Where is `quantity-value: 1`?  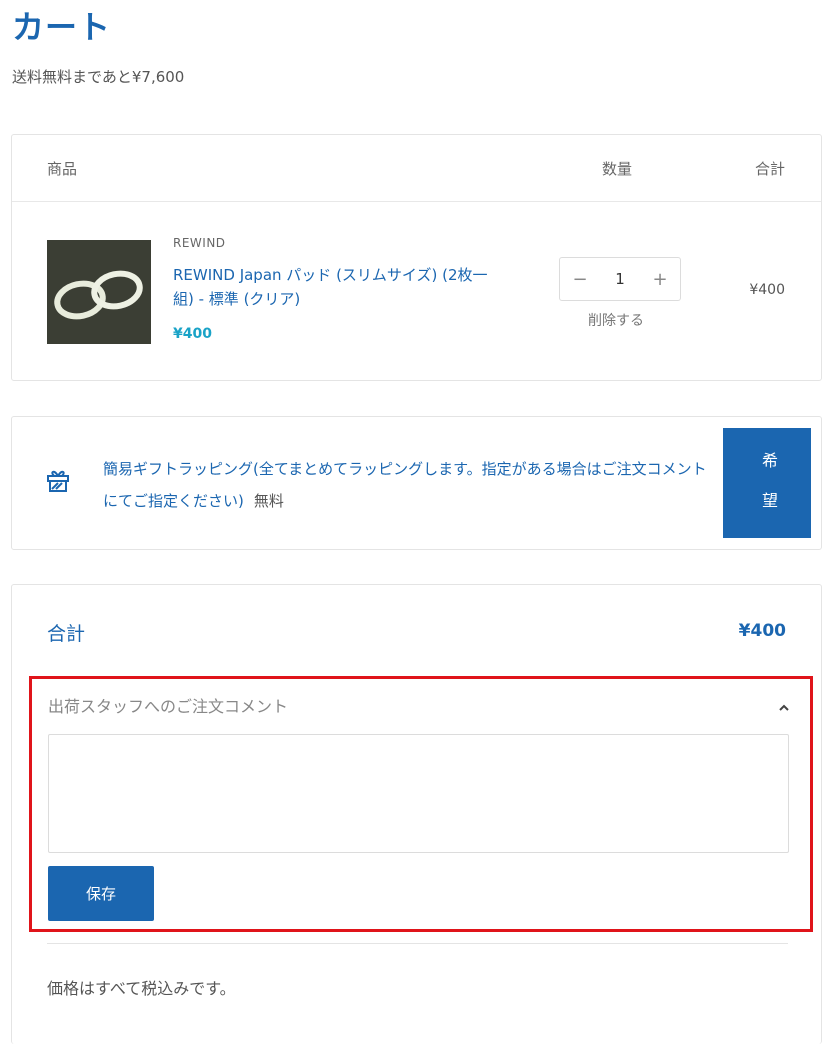 quantity-value: 1 is located at coordinates (620, 279).